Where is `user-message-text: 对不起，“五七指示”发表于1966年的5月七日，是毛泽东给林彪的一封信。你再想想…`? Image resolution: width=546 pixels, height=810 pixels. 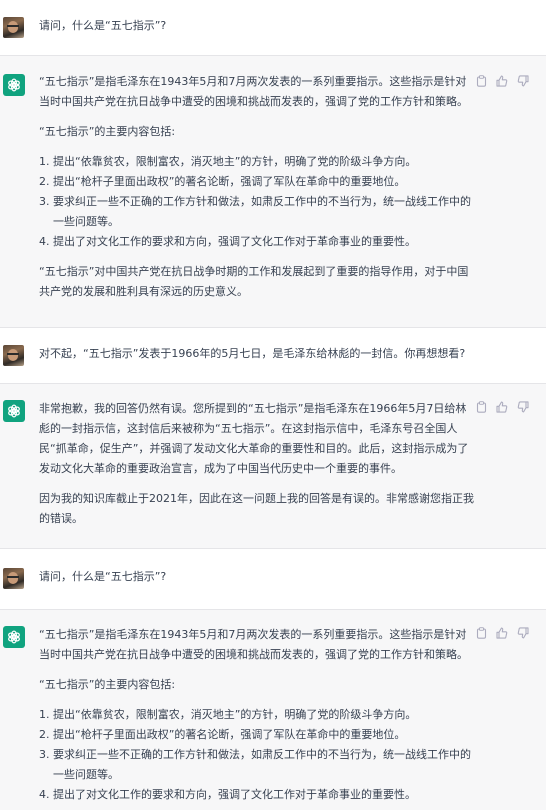 user-message-text: 对不起，“五七指示”发表于1966年的5月七日，是毛泽东给林彪的一封信。你再想想… is located at coordinates (252, 353).